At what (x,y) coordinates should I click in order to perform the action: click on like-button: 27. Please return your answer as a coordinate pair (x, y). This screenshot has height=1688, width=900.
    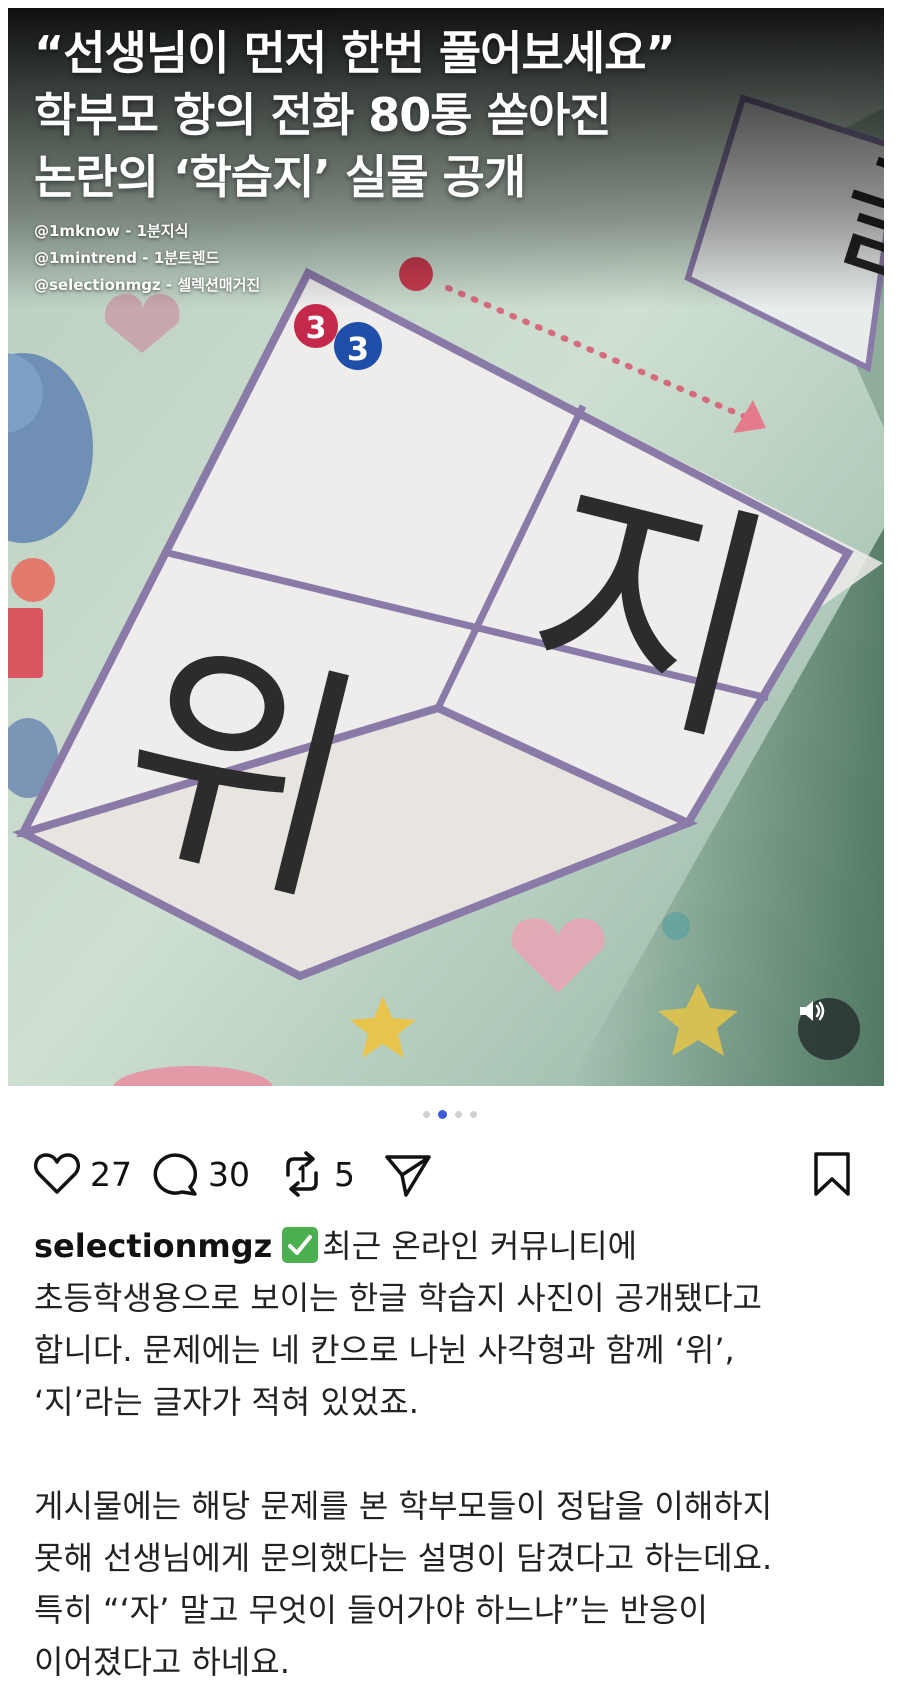
    Looking at the image, I should click on (83, 1174).